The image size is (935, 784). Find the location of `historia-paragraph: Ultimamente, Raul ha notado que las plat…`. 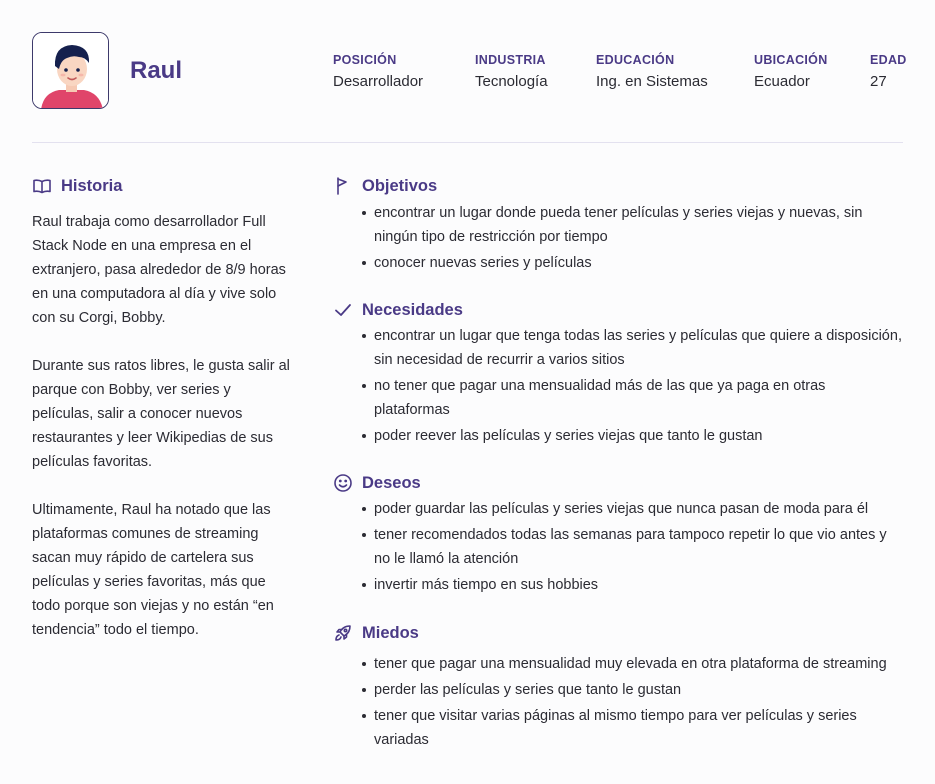

historia-paragraph: Ultimamente, Raul ha notado que las plat… is located at coordinates (153, 570).